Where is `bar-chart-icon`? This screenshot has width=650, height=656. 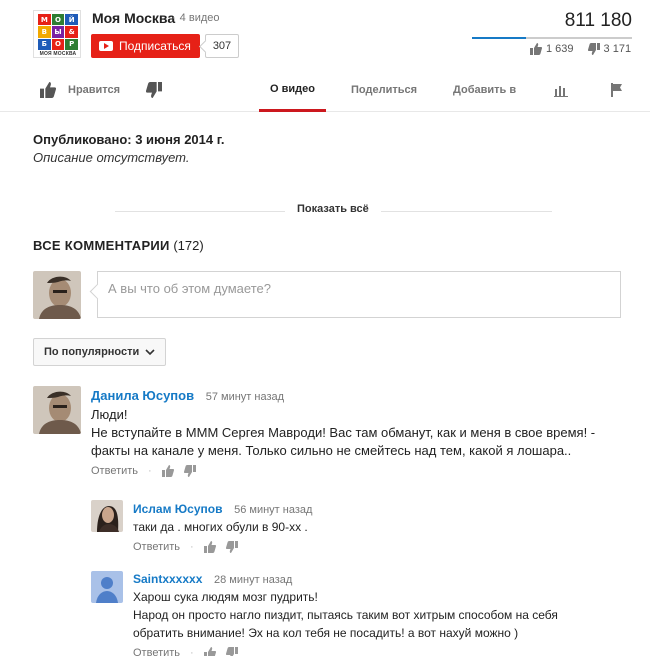 bar-chart-icon is located at coordinates (561, 91).